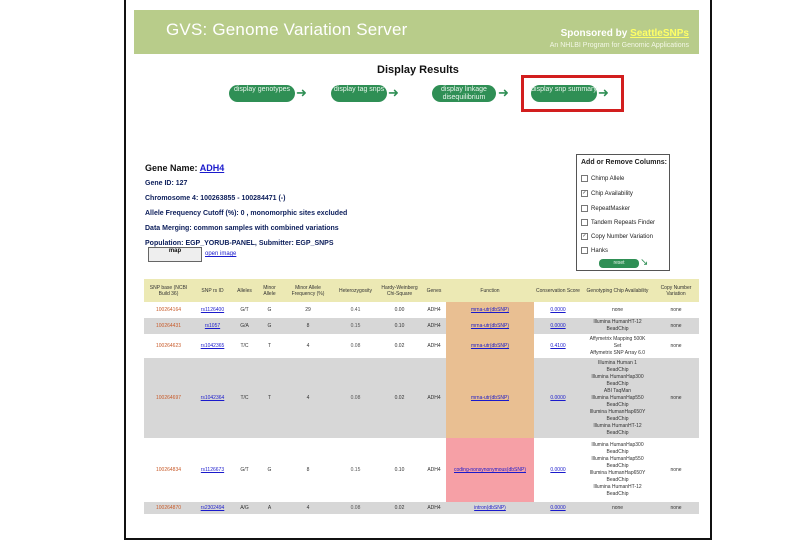 This screenshot has width=810, height=540. What do you see at coordinates (168, 508) in the screenshot?
I see `snp-base-cell: 100264870` at bounding box center [168, 508].